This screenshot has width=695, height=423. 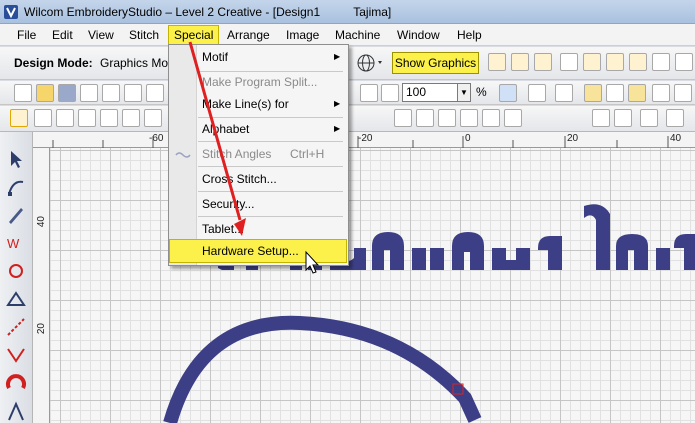 What do you see at coordinates (41, 222) in the screenshot?
I see `ruler-label-left-40: 40` at bounding box center [41, 222].